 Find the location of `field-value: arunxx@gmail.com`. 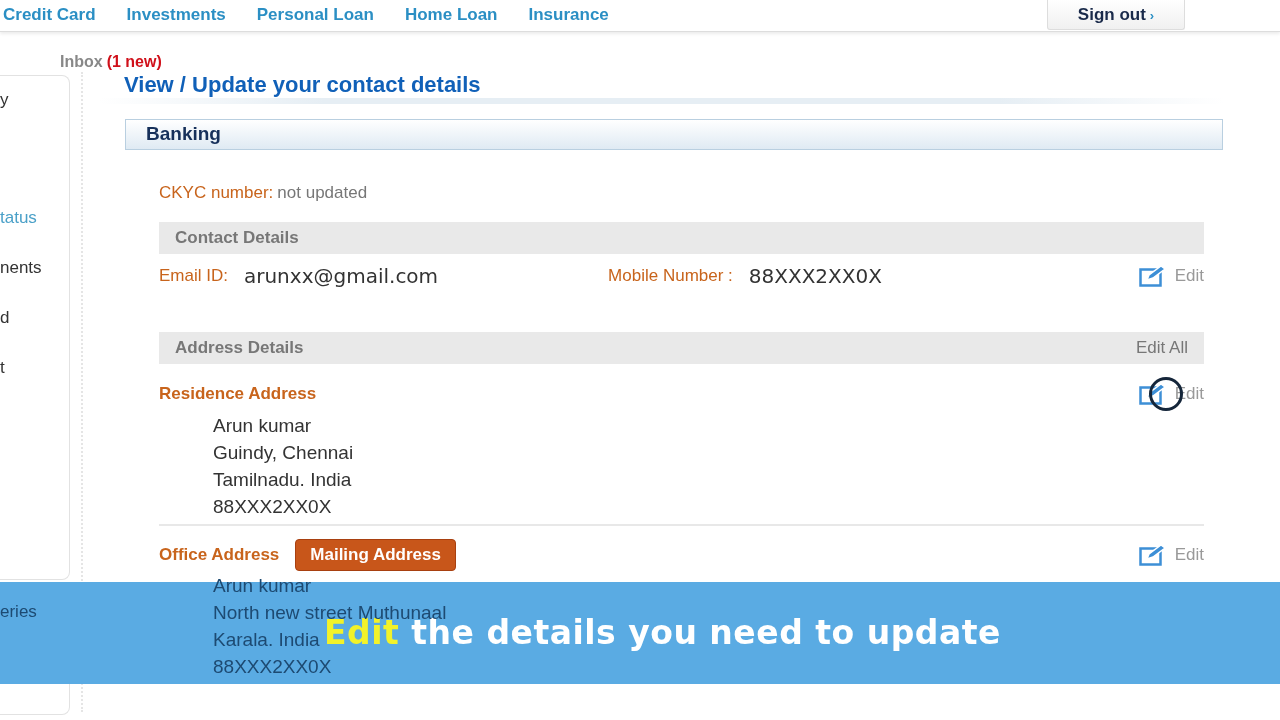

field-value: arunxx@gmail.com is located at coordinates (341, 276).